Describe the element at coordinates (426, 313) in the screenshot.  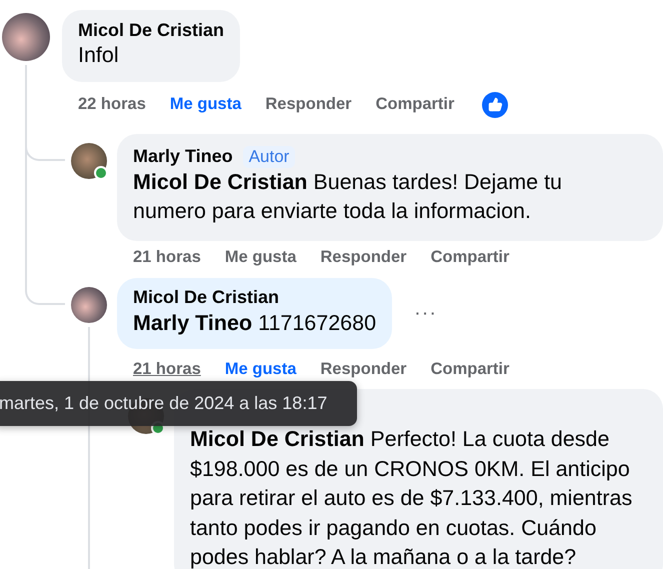
I see `more-options-button: ···` at that location.